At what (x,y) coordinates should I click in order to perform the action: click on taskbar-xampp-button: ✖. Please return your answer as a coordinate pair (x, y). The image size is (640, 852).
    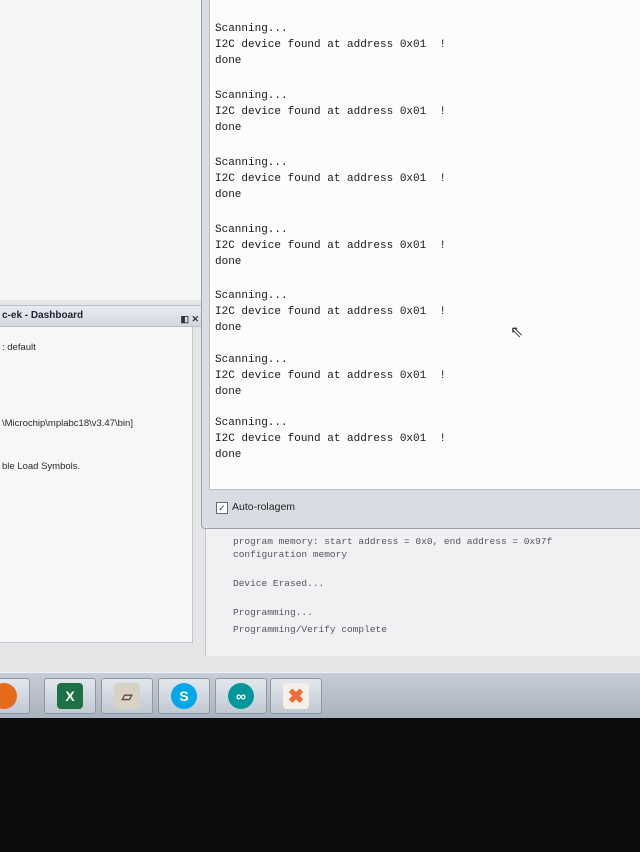
    Looking at the image, I should click on (296, 696).